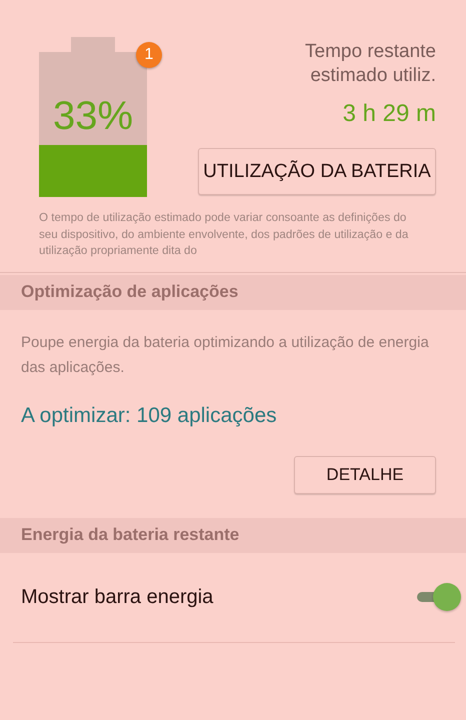 The image size is (466, 720). I want to click on battery-percent: 33%, so click(93, 116).